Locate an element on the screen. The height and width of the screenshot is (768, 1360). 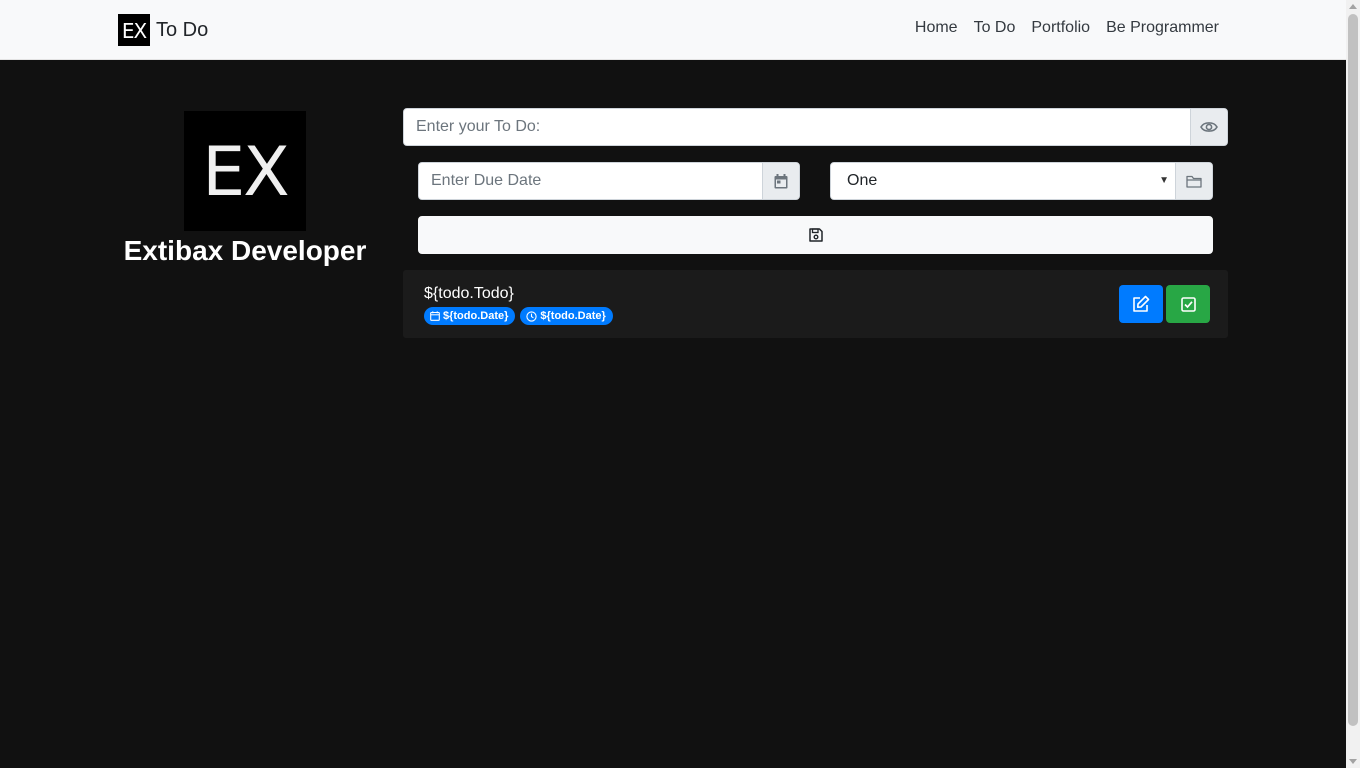
date-badge: ${todo.Date} is located at coordinates (470, 316).